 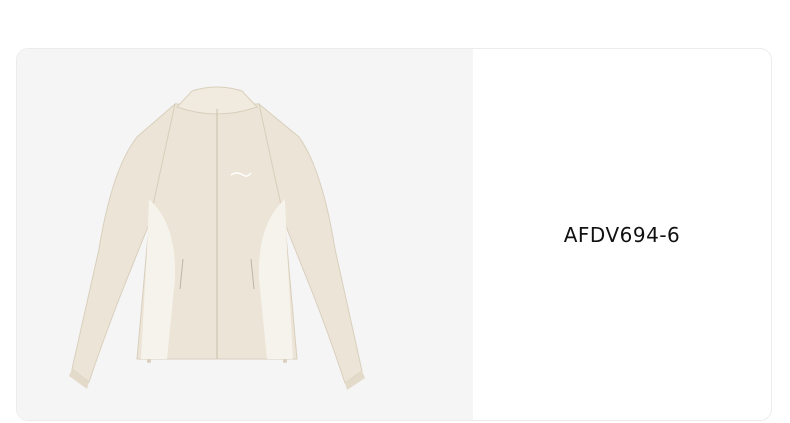 I want to click on product-sku: AFDV694-6, so click(x=622, y=234).